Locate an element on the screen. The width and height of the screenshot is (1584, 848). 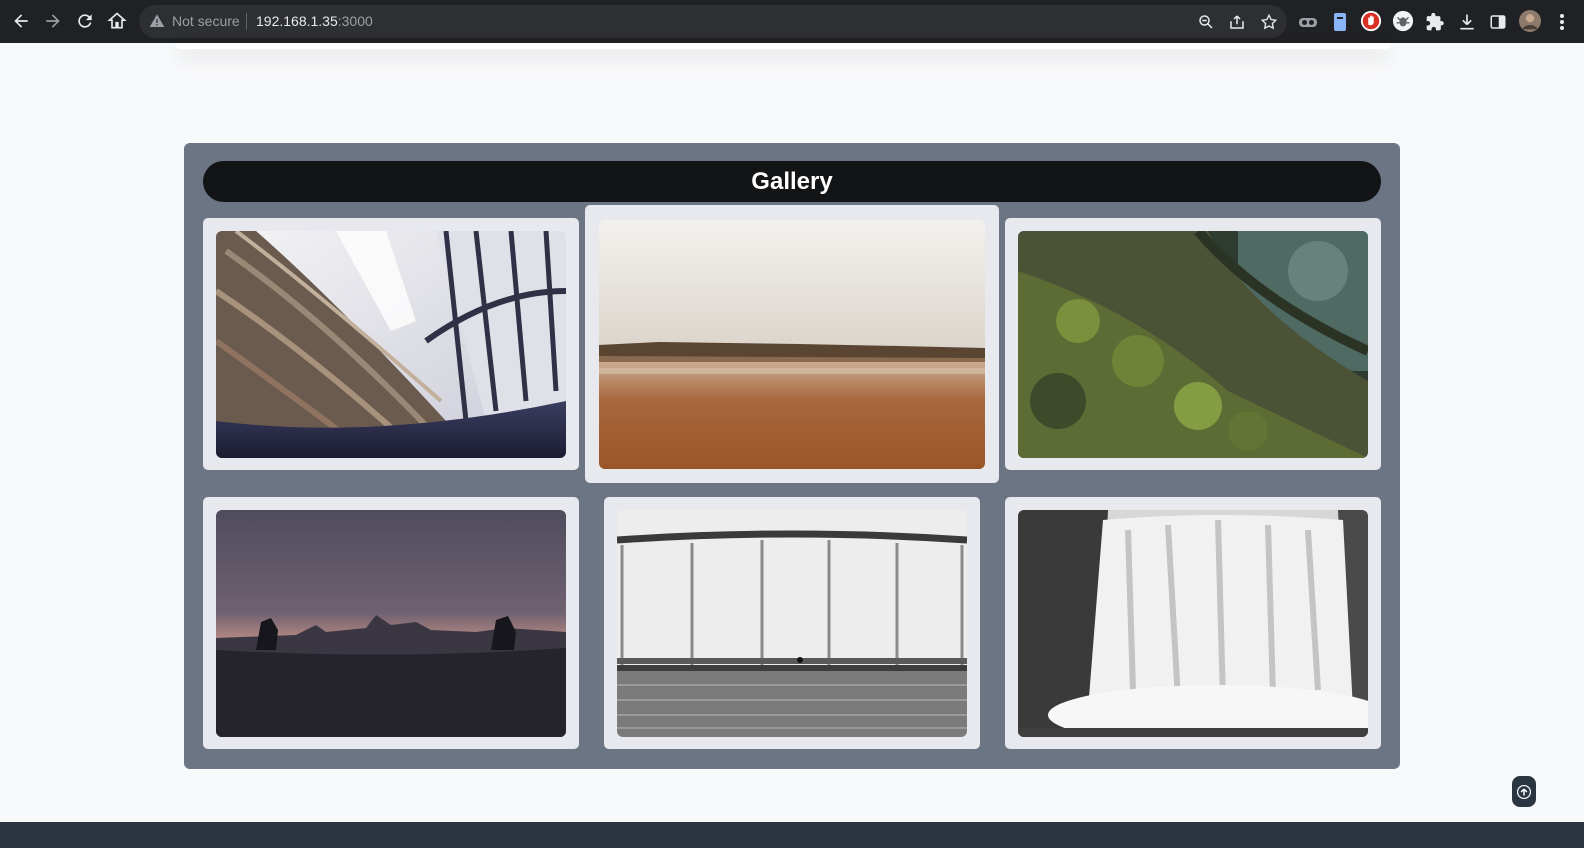
footer is located at coordinates (792, 835).